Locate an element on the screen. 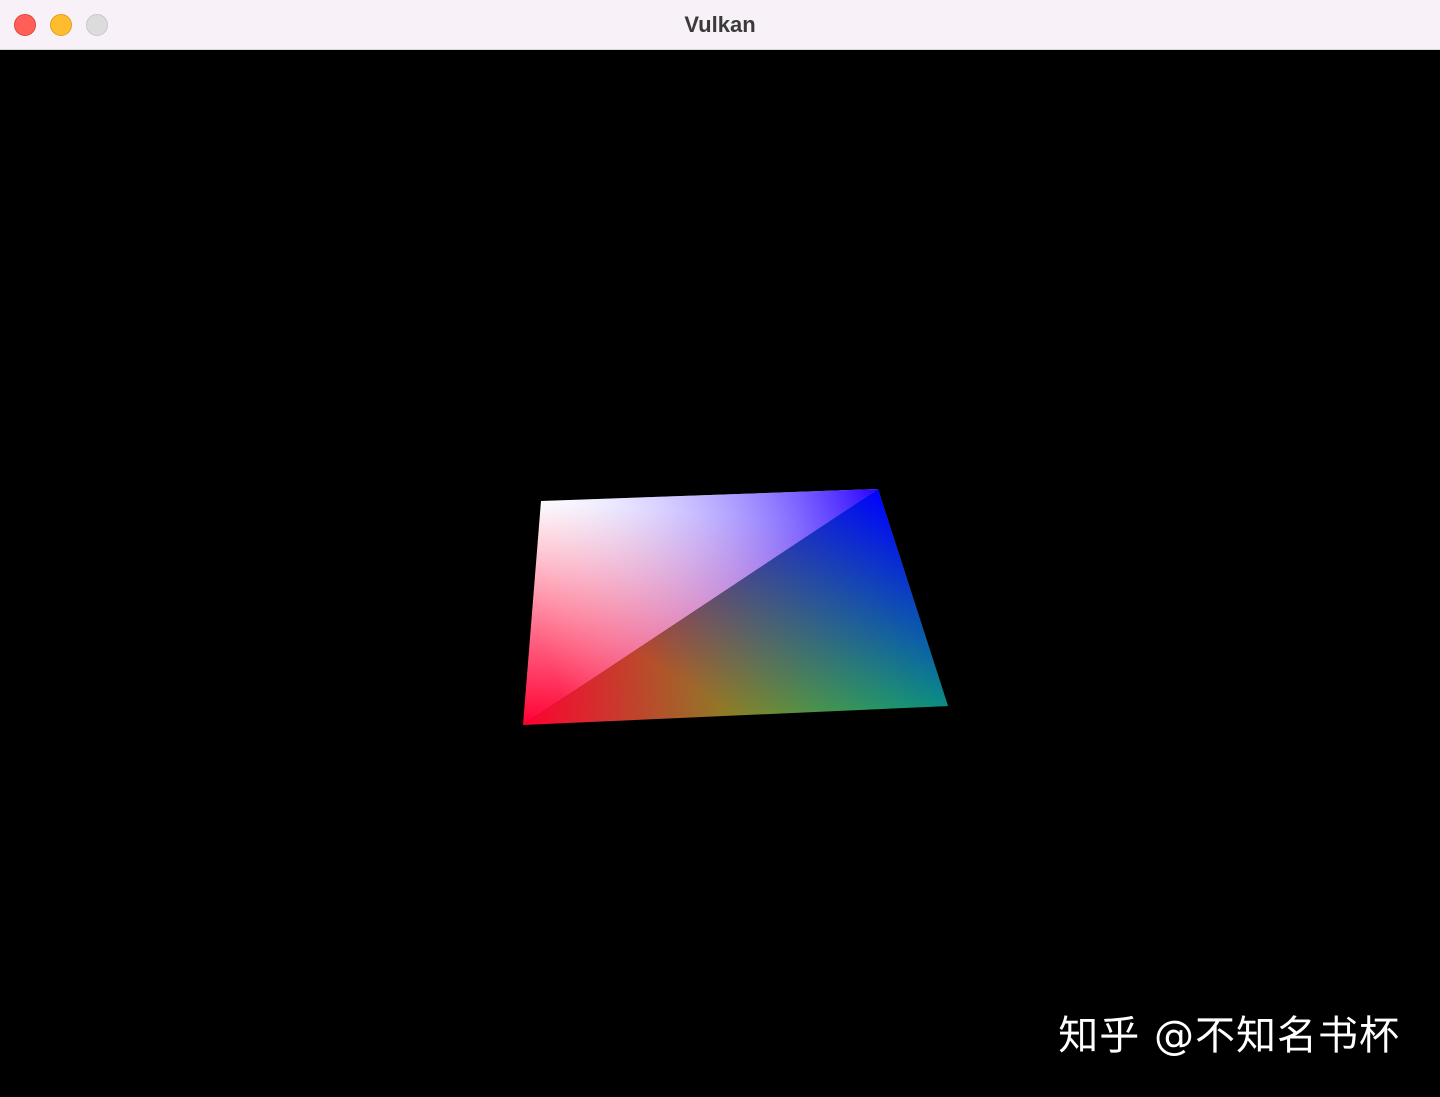  watermark-text: 知乎 @不知名书杯 is located at coordinates (1229, 1036).